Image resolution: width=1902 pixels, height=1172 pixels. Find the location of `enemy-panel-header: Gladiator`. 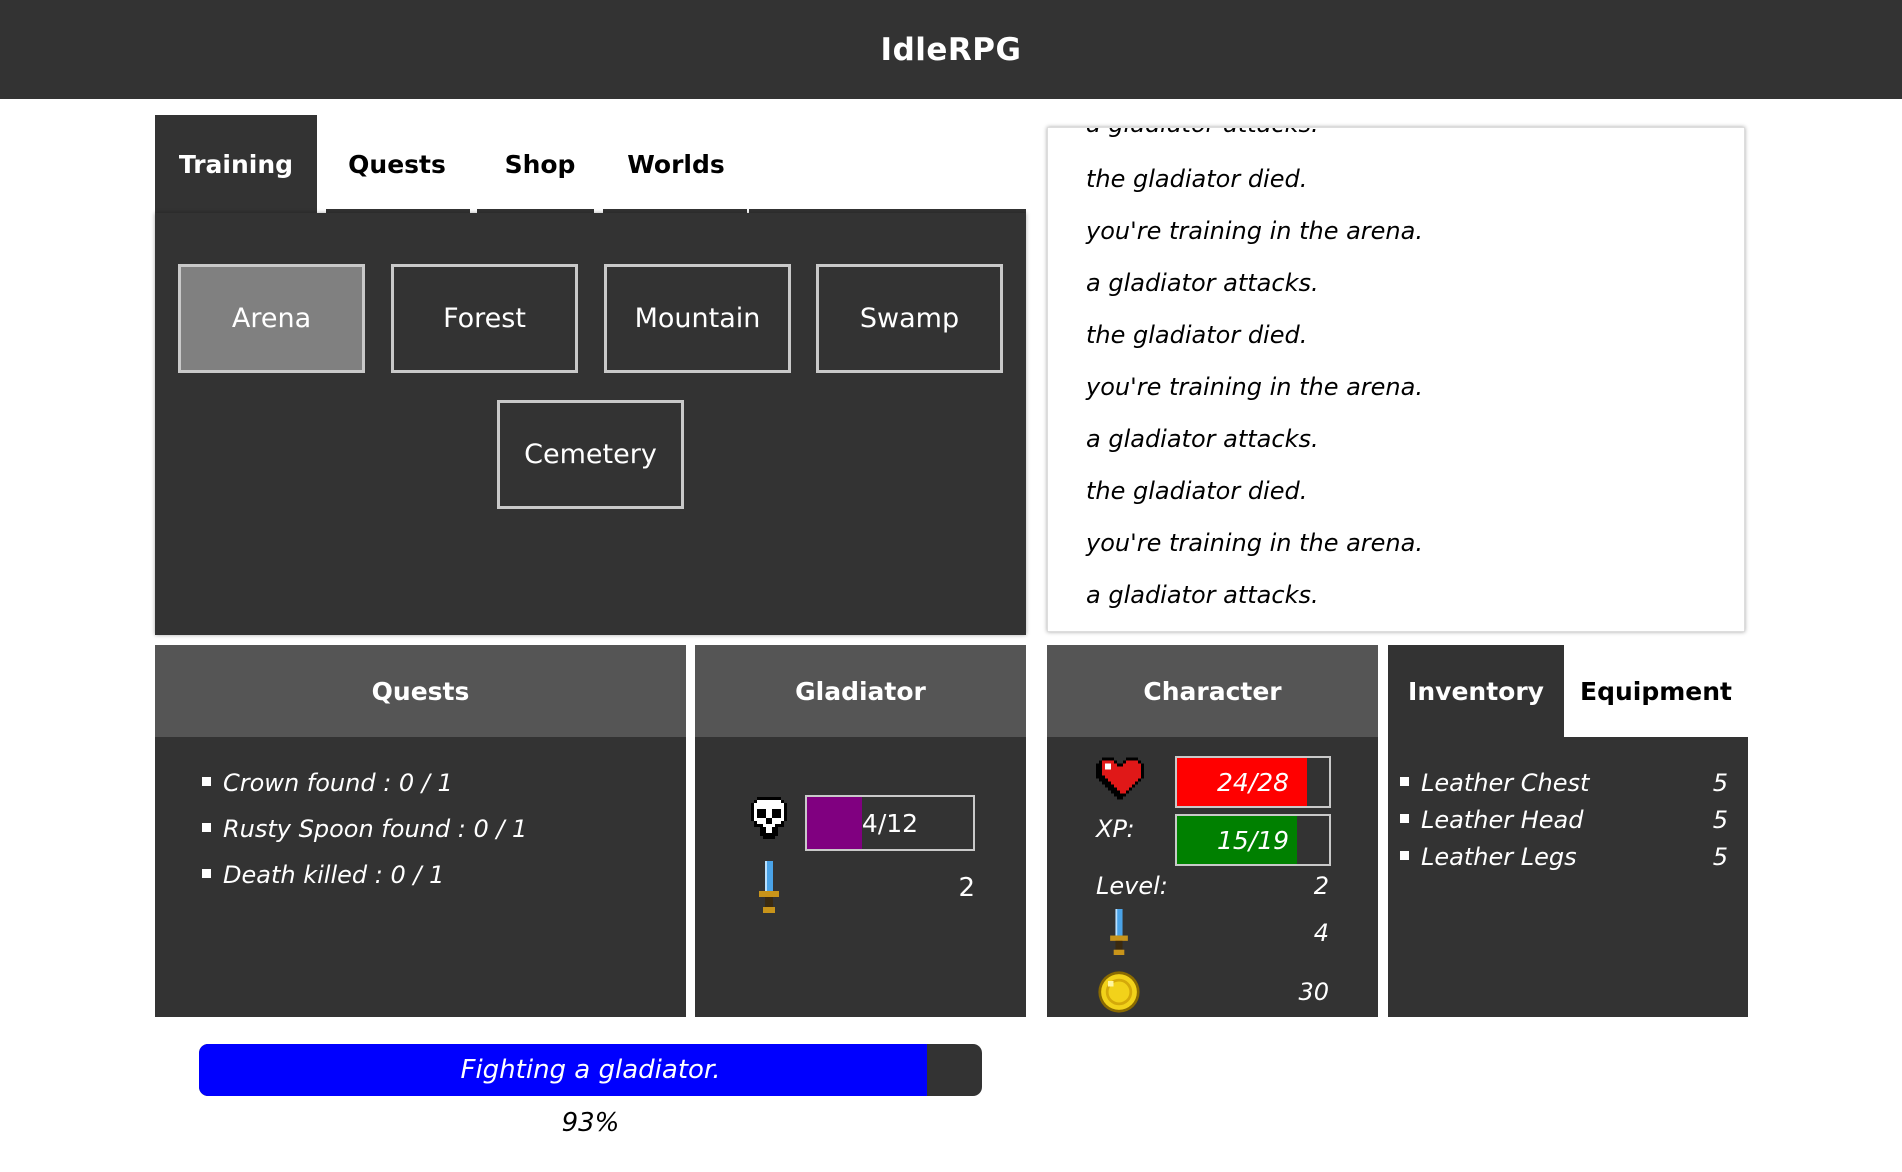

enemy-panel-header: Gladiator is located at coordinates (860, 691).